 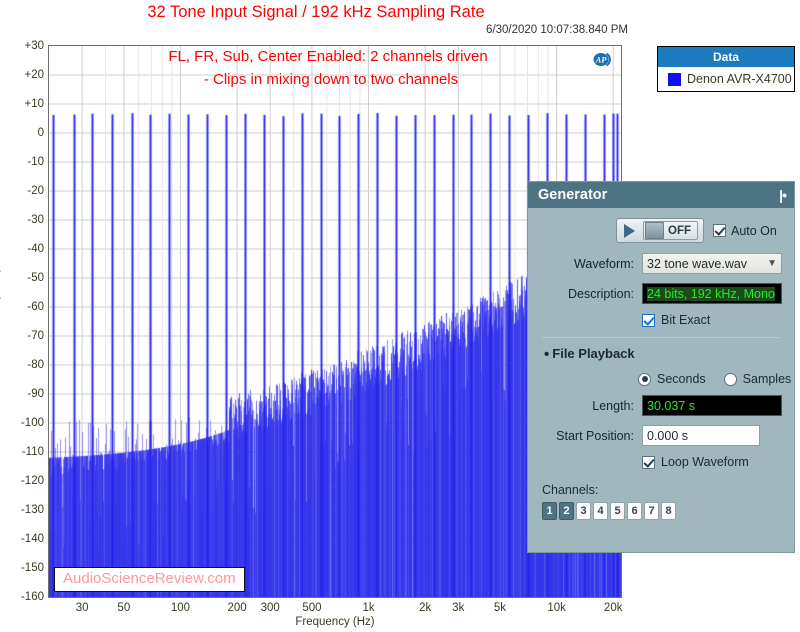 What do you see at coordinates (730, 379) in the screenshot?
I see `samples-radio` at bounding box center [730, 379].